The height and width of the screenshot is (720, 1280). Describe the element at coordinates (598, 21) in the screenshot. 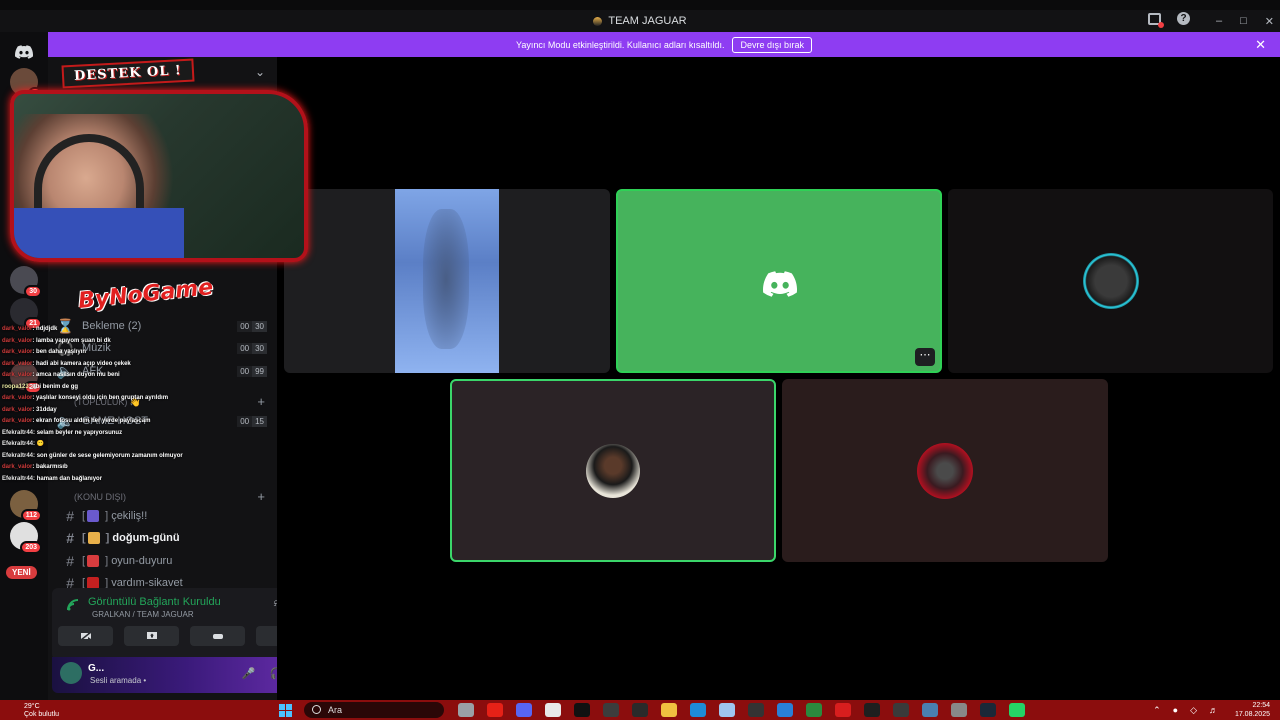

I see `server-logo-icon` at that location.